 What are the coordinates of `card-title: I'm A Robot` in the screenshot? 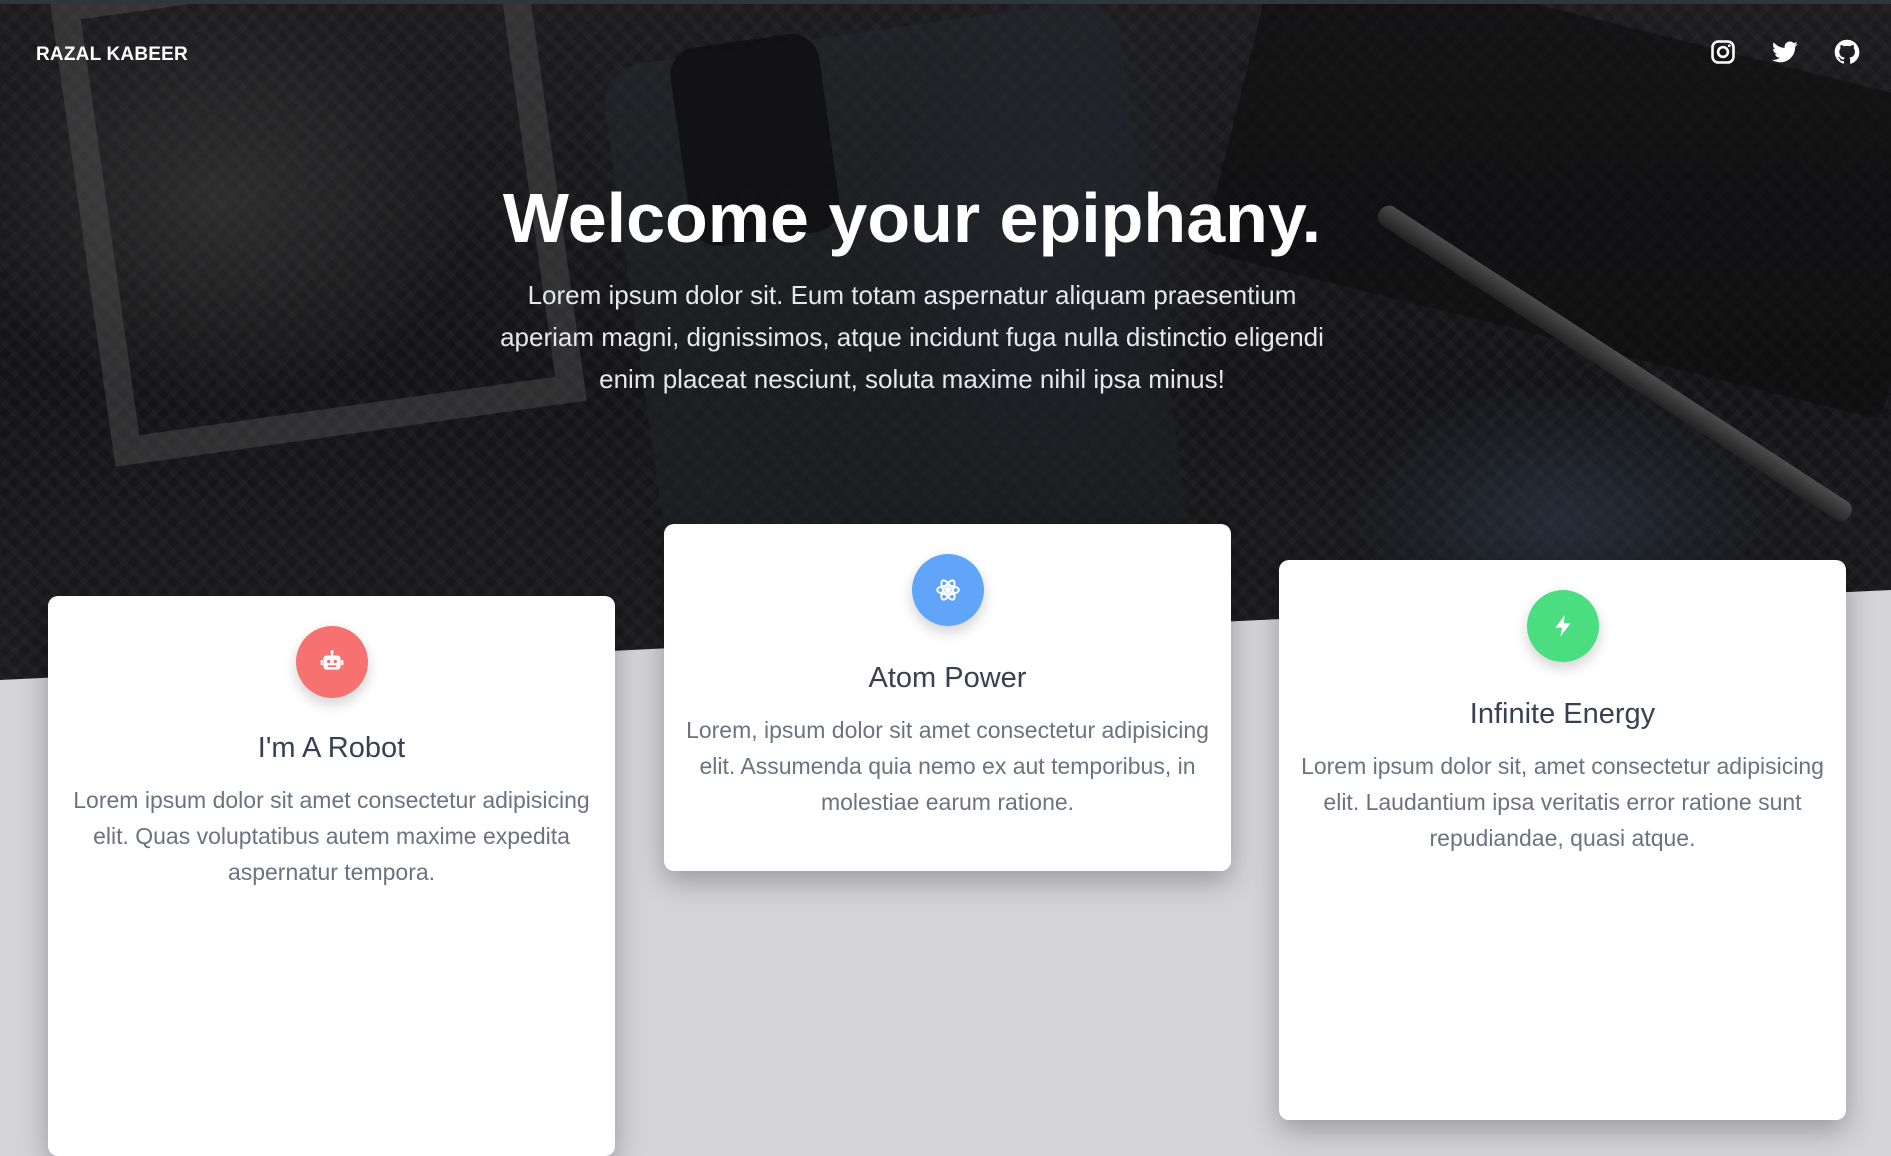 It's located at (331, 748).